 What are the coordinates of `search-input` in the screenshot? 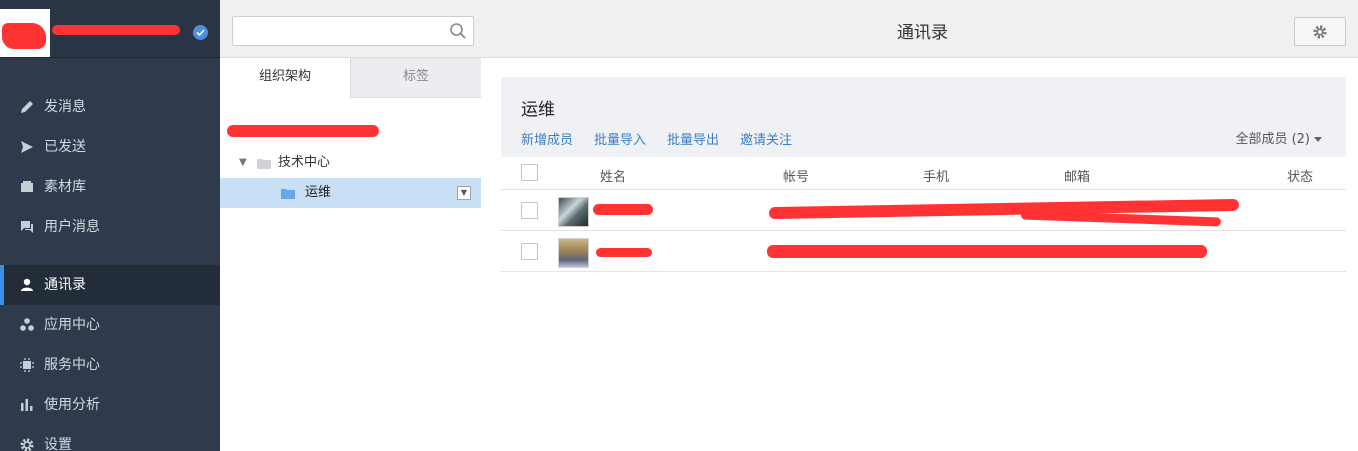 It's located at (353, 31).